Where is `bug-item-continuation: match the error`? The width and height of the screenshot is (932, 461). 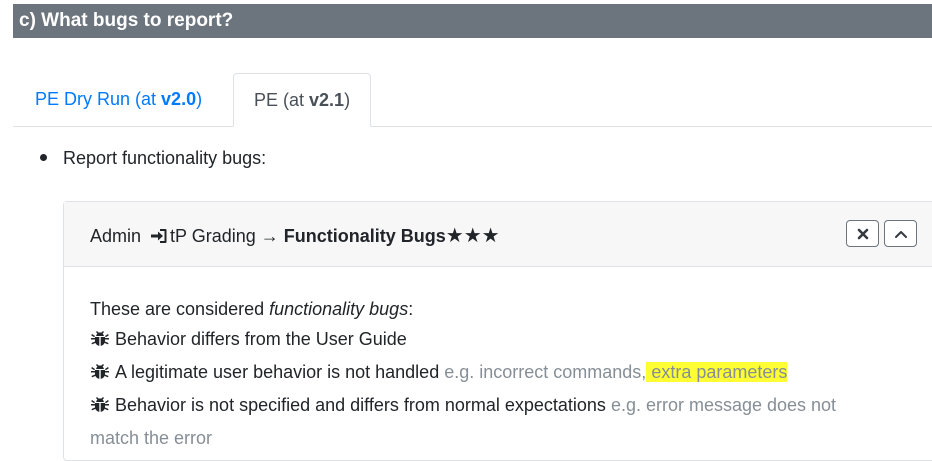 bug-item-continuation: match the error is located at coordinates (151, 438).